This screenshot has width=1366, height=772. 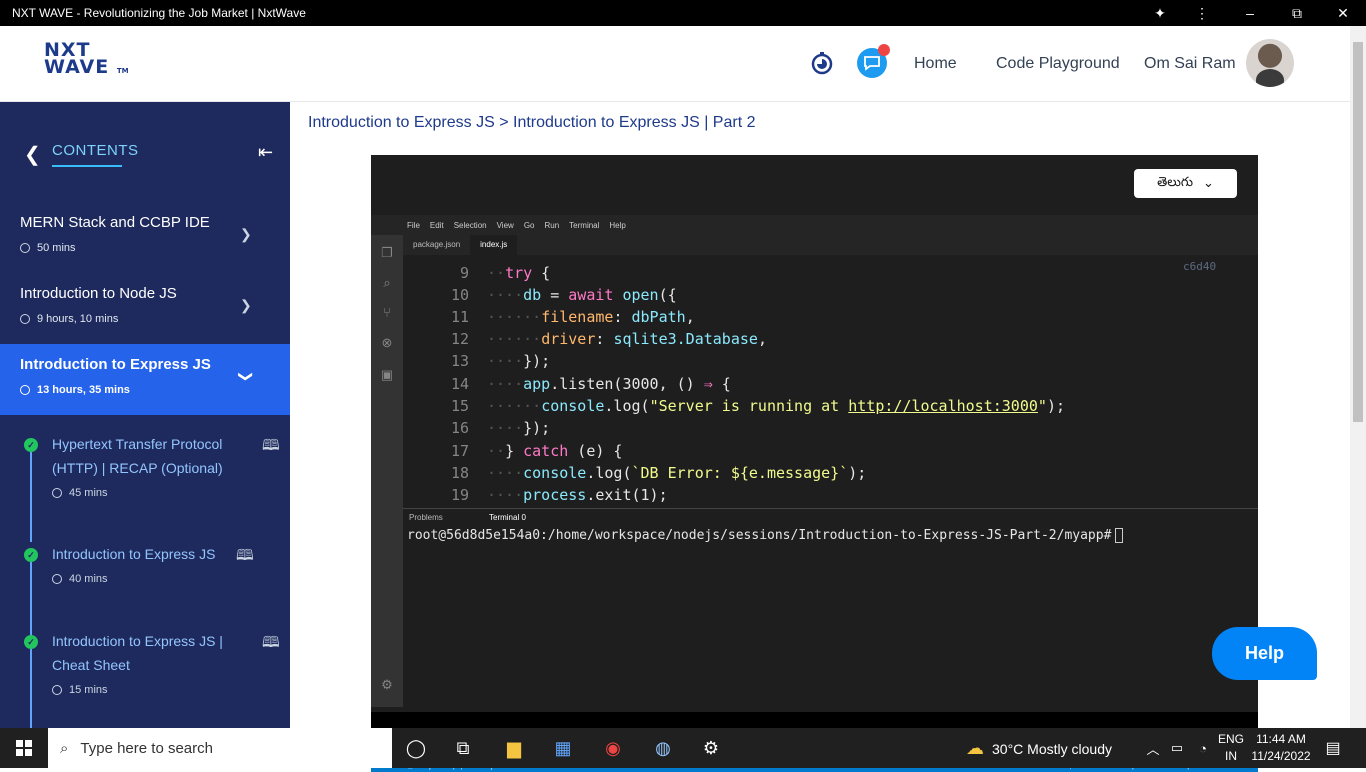 What do you see at coordinates (246, 234) in the screenshot?
I see `chevron-right-icon: ❯` at bounding box center [246, 234].